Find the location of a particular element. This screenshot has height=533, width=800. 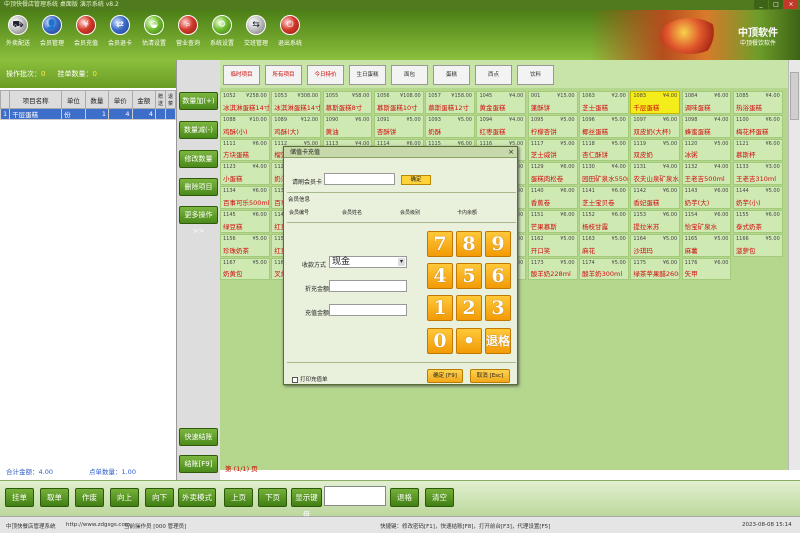

menu-item: 1090 ¥6.00 黄油 is located at coordinates (347, 126).